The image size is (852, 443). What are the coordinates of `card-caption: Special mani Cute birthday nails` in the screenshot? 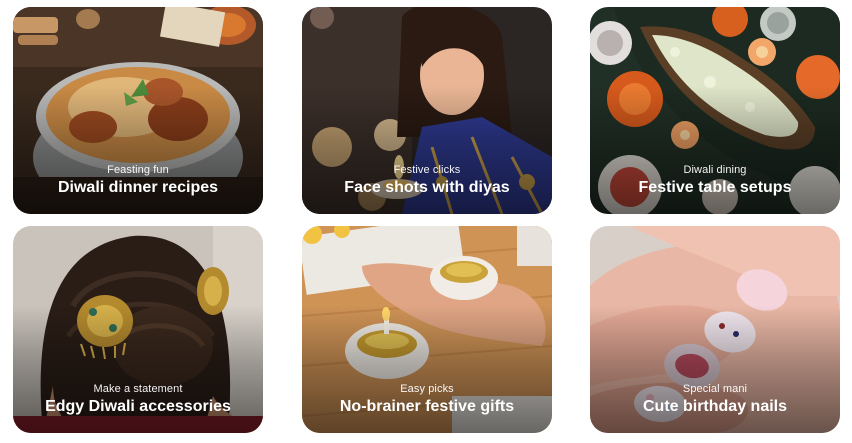 It's located at (715, 400).